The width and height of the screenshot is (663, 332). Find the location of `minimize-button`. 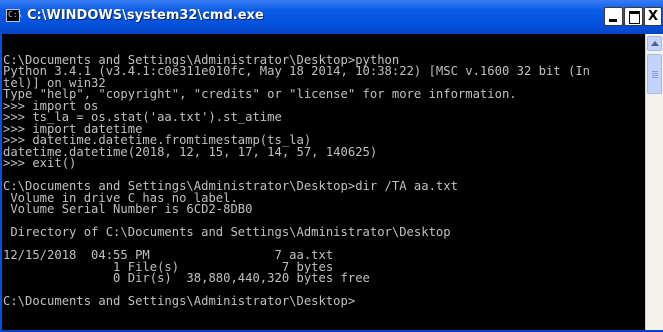

minimize-button is located at coordinates (613, 16).